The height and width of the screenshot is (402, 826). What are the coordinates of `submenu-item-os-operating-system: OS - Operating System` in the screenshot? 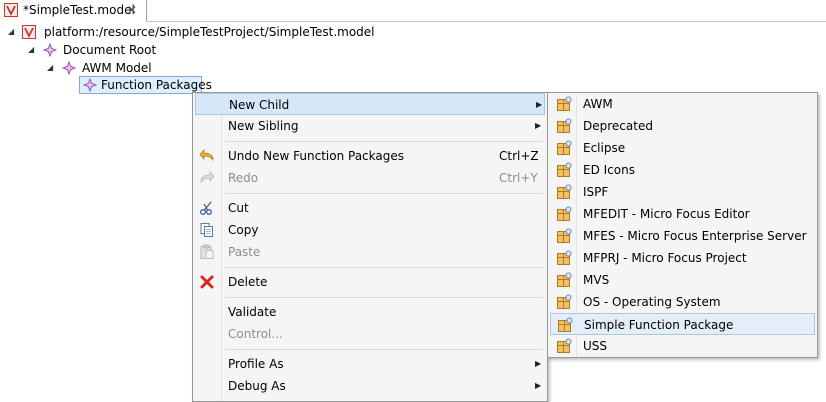 It's located at (682, 302).